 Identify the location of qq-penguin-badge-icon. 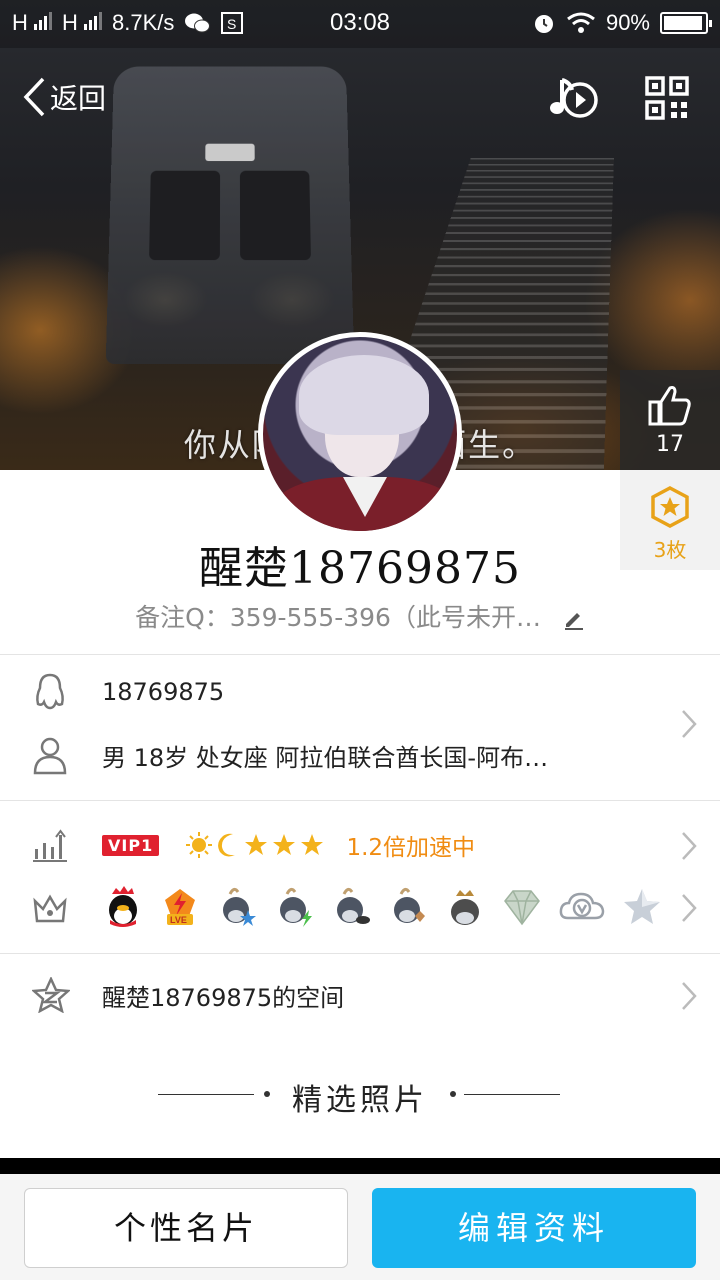
(123, 907).